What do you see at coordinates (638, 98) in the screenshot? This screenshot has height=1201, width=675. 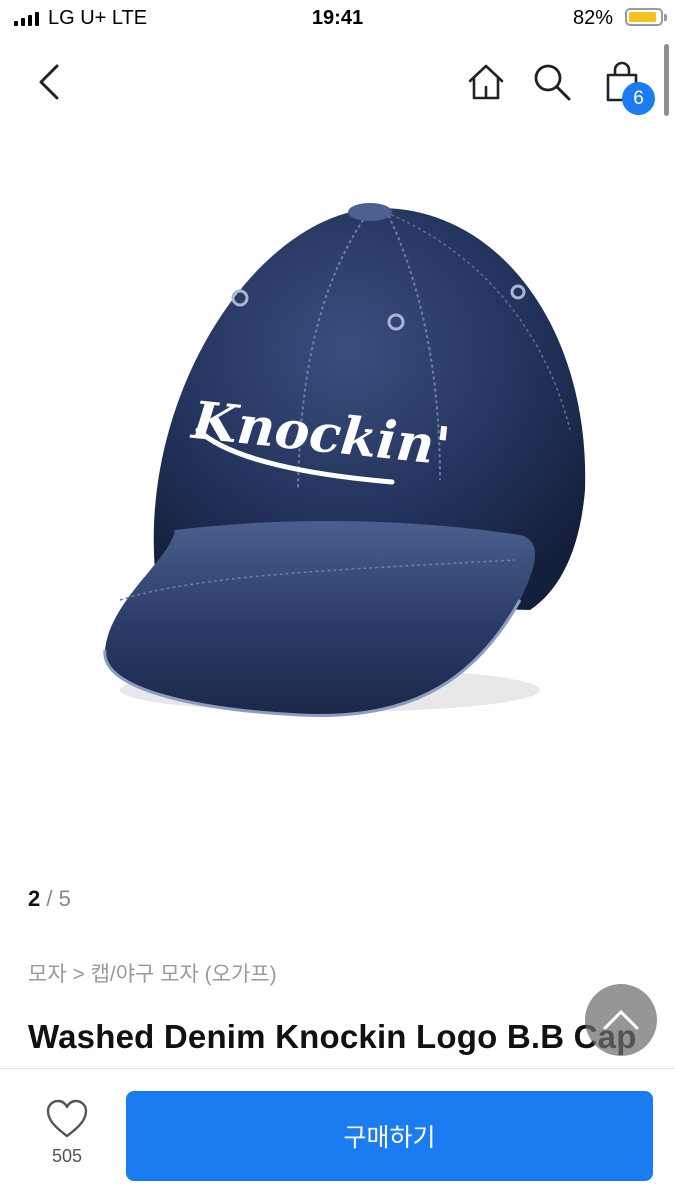 I see `cart-count-badge: 6` at bounding box center [638, 98].